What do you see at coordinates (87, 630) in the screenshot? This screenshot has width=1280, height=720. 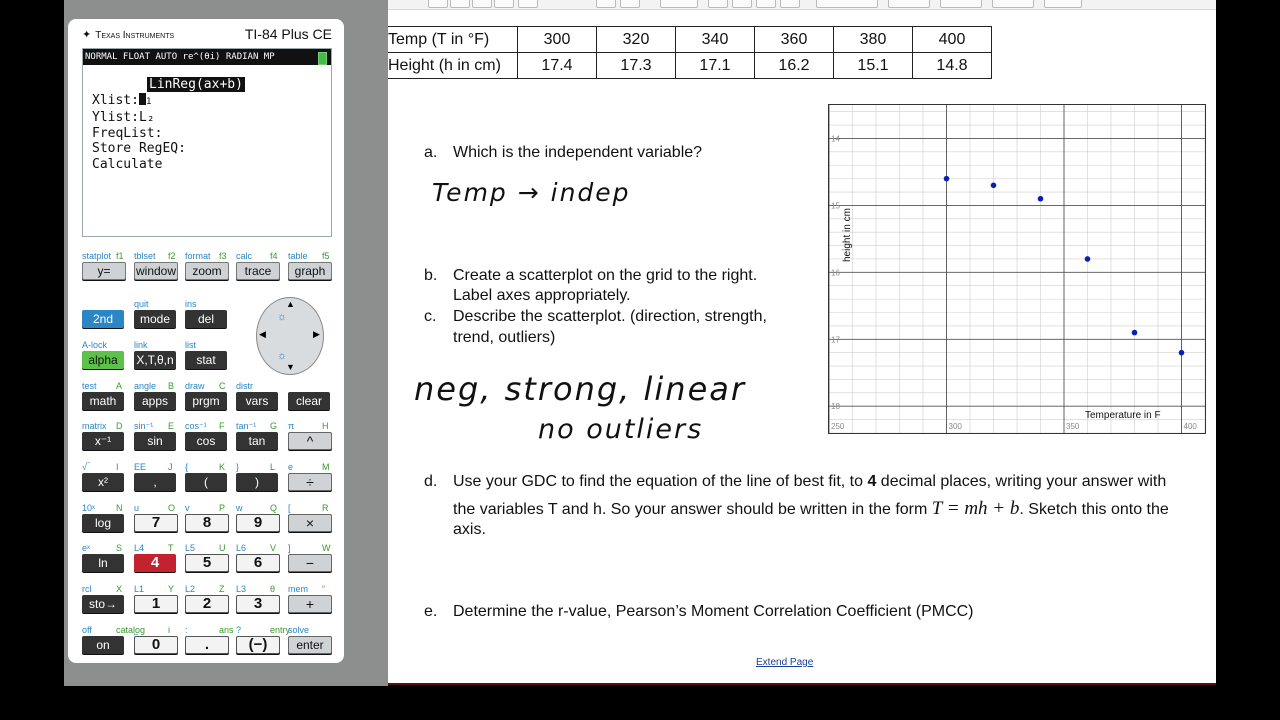 I see `key-secondary-label: off` at bounding box center [87, 630].